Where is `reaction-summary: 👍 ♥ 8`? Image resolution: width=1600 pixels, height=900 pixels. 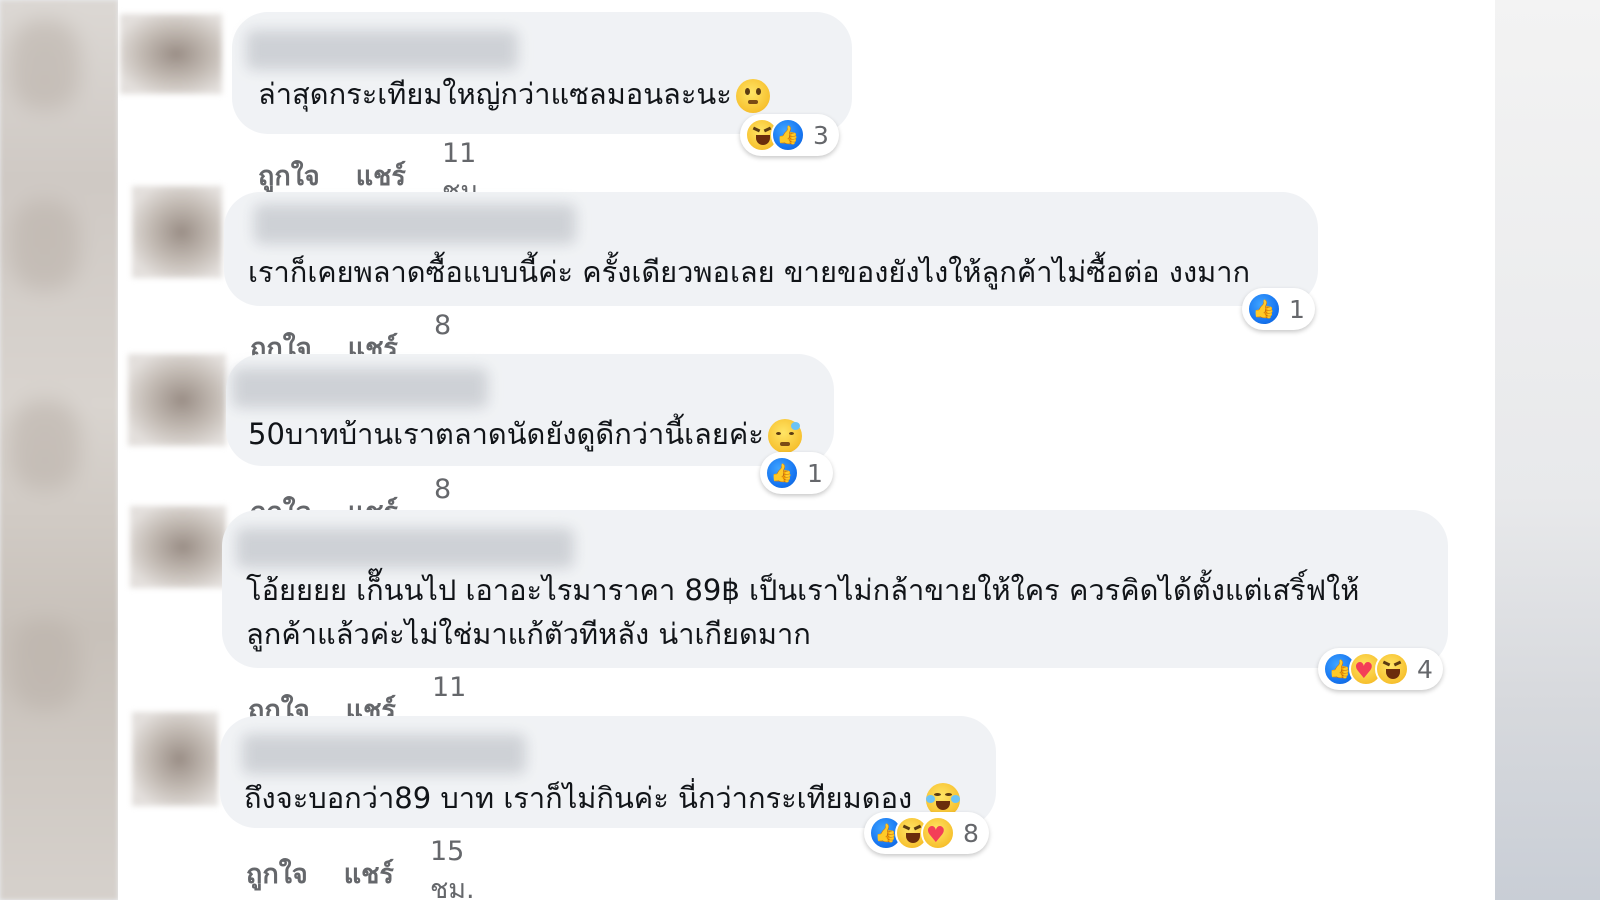
reaction-summary: 👍 ♥ 8 is located at coordinates (926, 833).